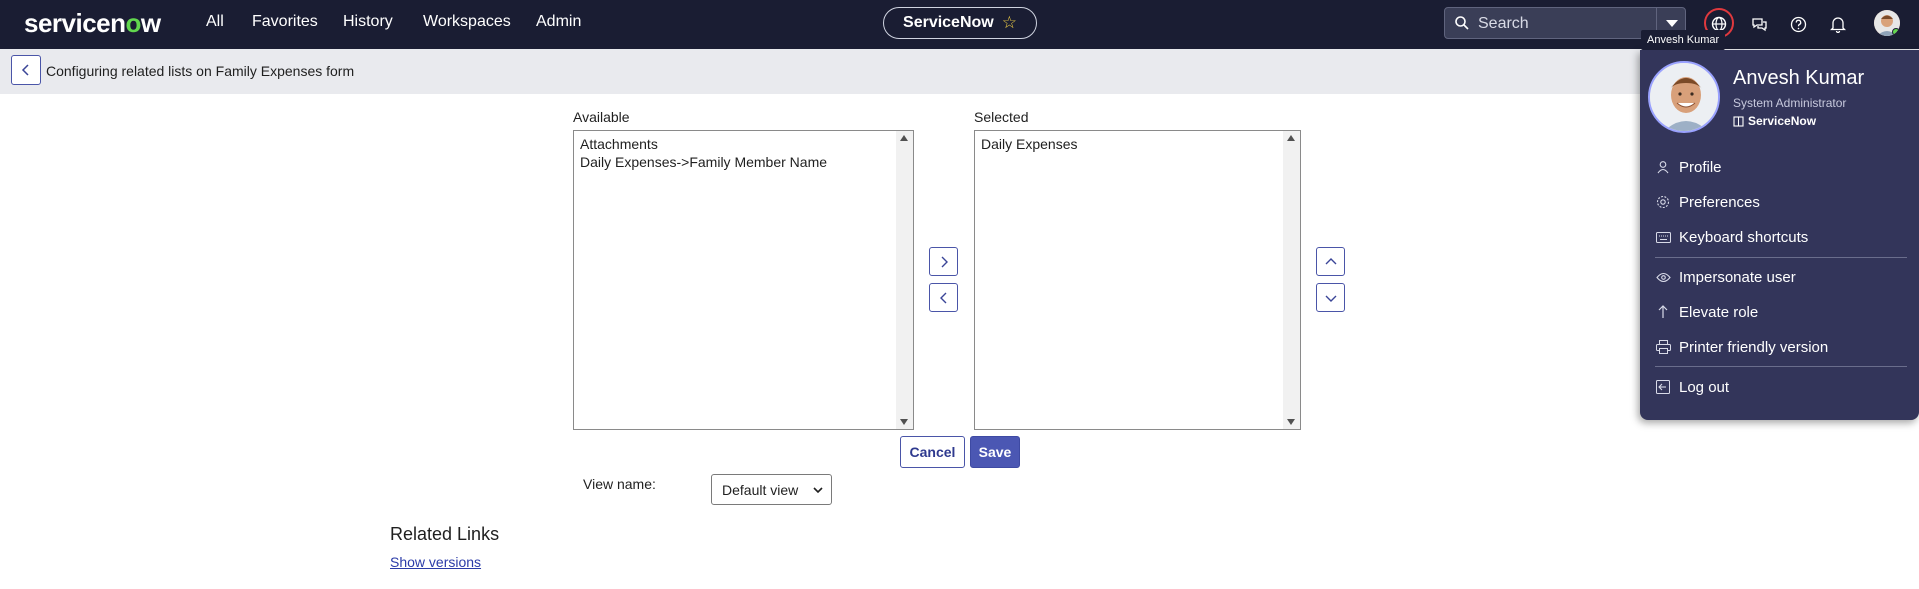 The image size is (1919, 589). I want to click on related-links-heading: Related Links, so click(445, 534).